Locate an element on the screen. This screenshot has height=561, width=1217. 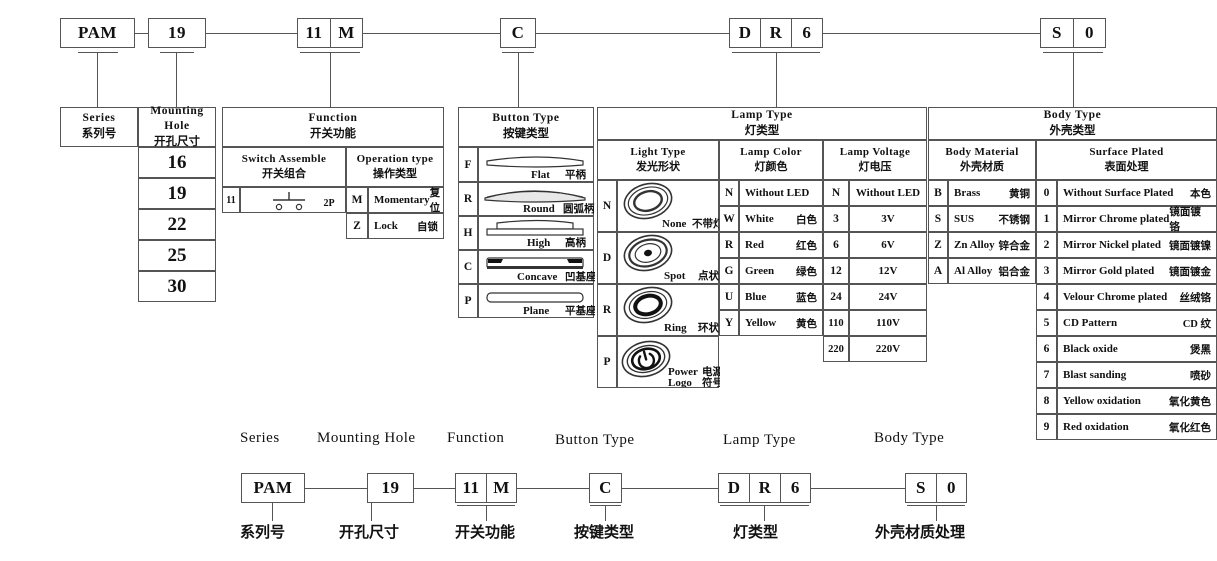
summary-label-en: Body Type is located at coordinates (909, 438).